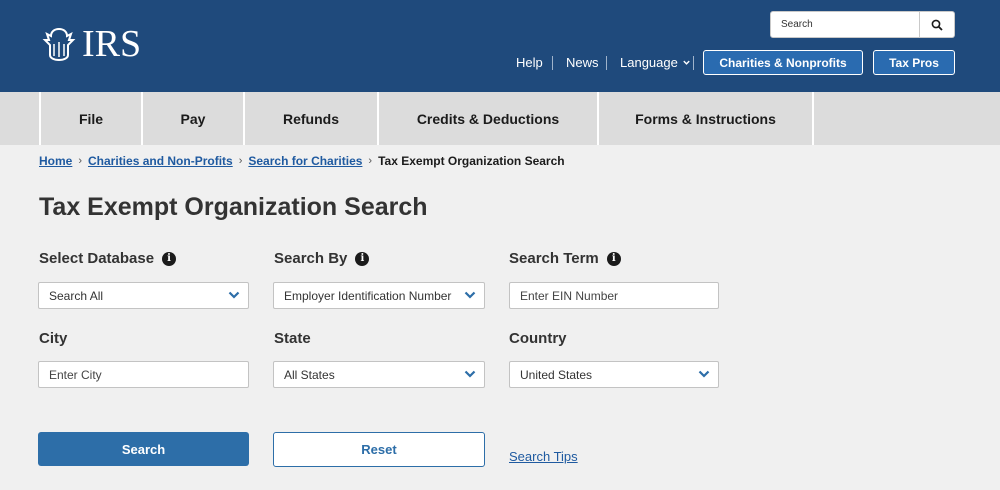  I want to click on page-title: Tax Exempt Organization Search, so click(233, 207).